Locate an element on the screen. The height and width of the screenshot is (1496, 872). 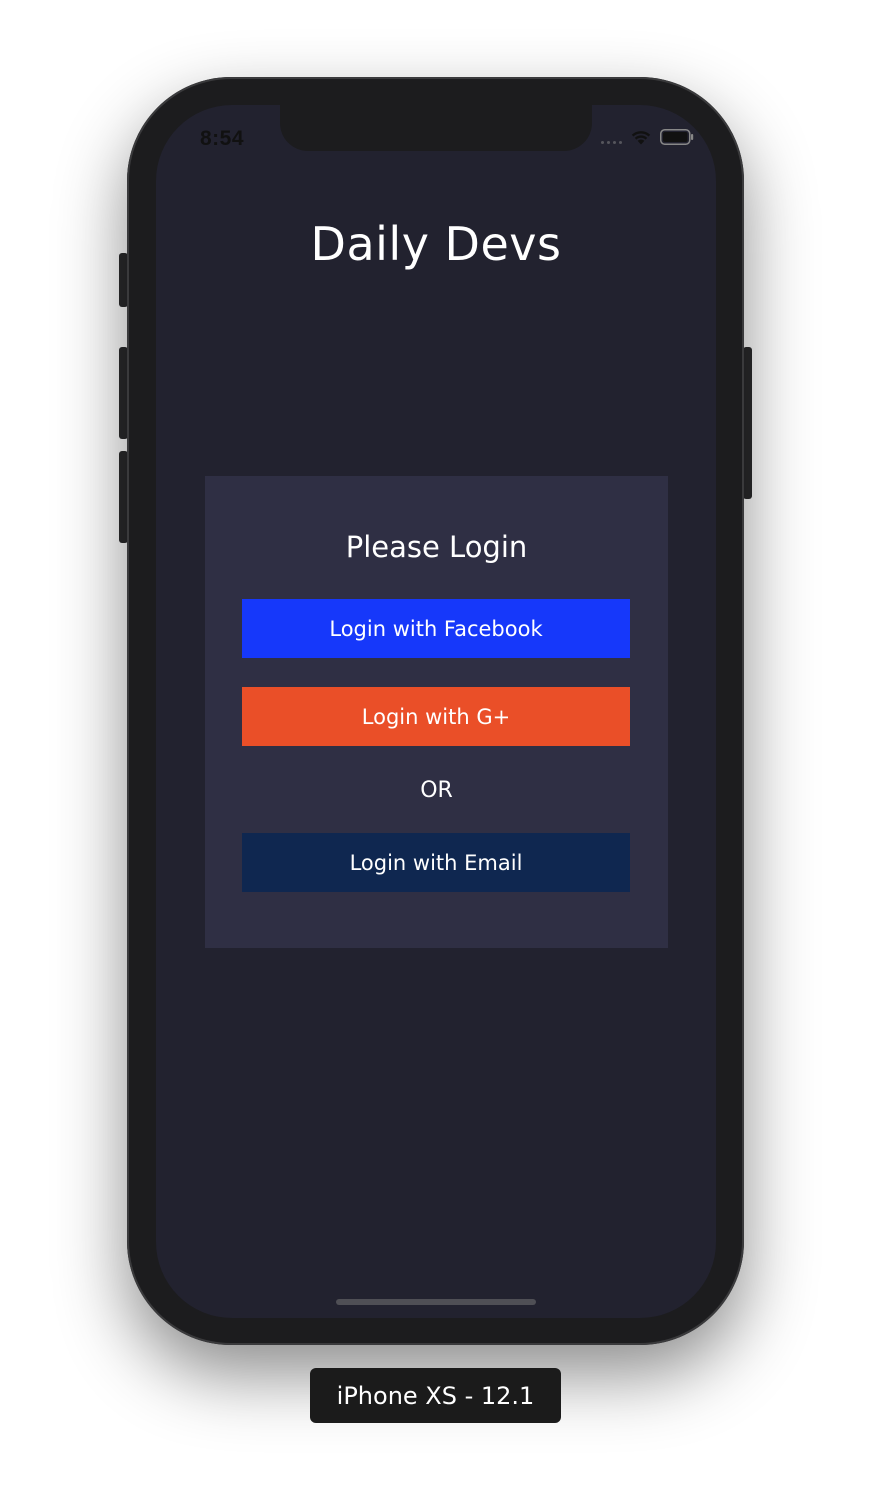
wifi-icon is located at coordinates (641, 138).